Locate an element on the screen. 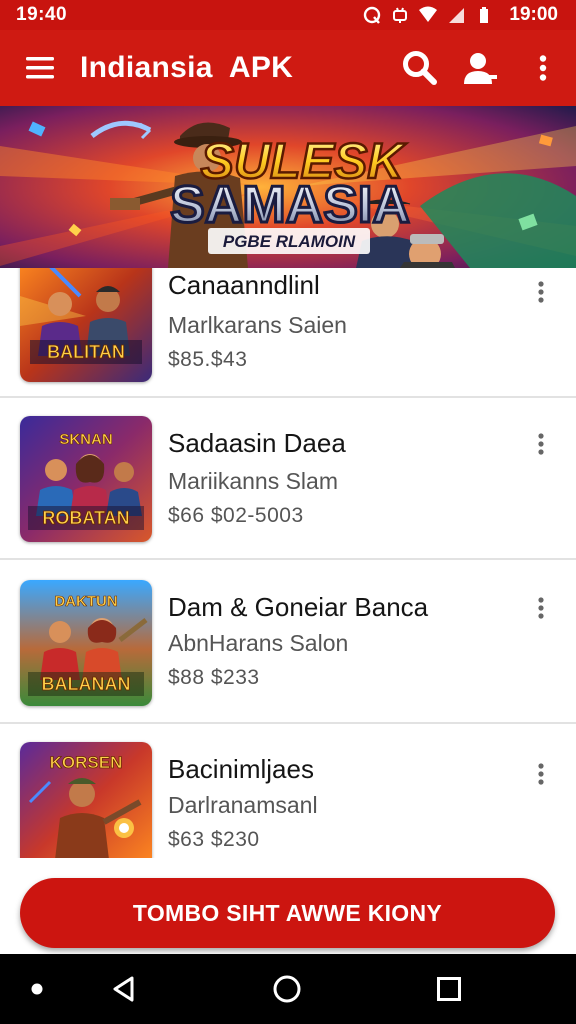 The image size is (576, 1024). dot-icon is located at coordinates (37, 989).